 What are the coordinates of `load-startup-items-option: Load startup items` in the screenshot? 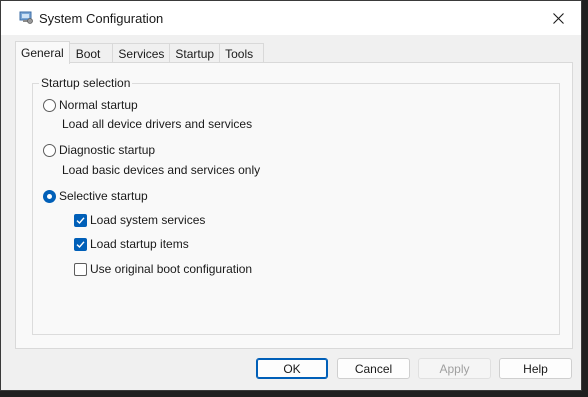 It's located at (131, 244).